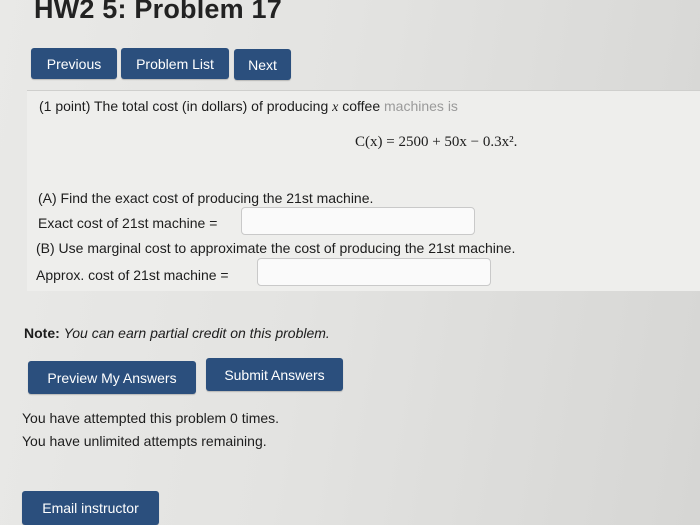  What do you see at coordinates (144, 441) in the screenshot?
I see `remaining-text: You have unlimited attempts remaining.` at bounding box center [144, 441].